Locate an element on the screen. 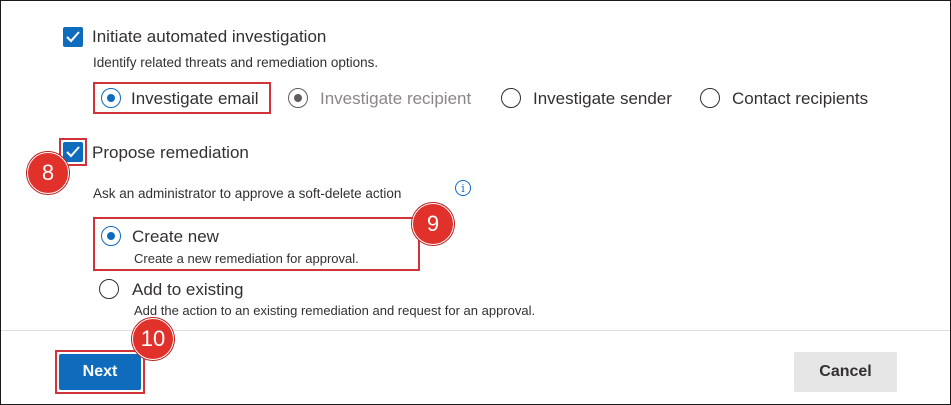 This screenshot has width=951, height=405. next-button: Next is located at coordinates (100, 372).